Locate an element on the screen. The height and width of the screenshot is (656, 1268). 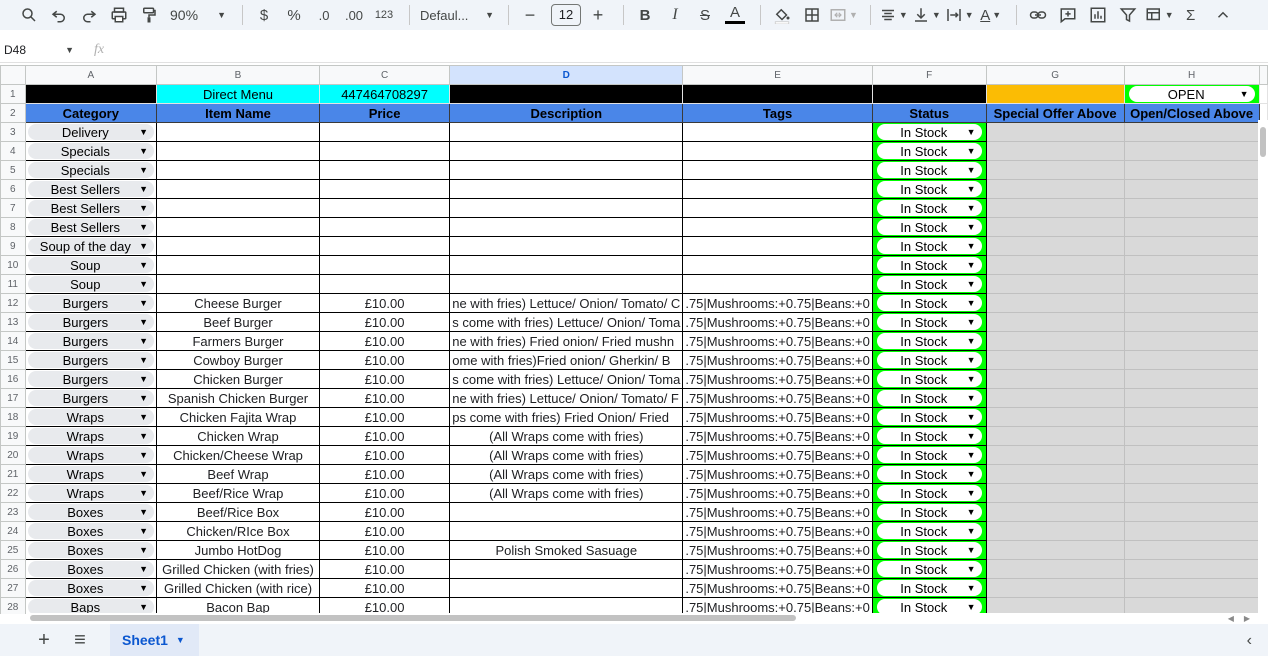
column-header-b: B is located at coordinates (238, 75).